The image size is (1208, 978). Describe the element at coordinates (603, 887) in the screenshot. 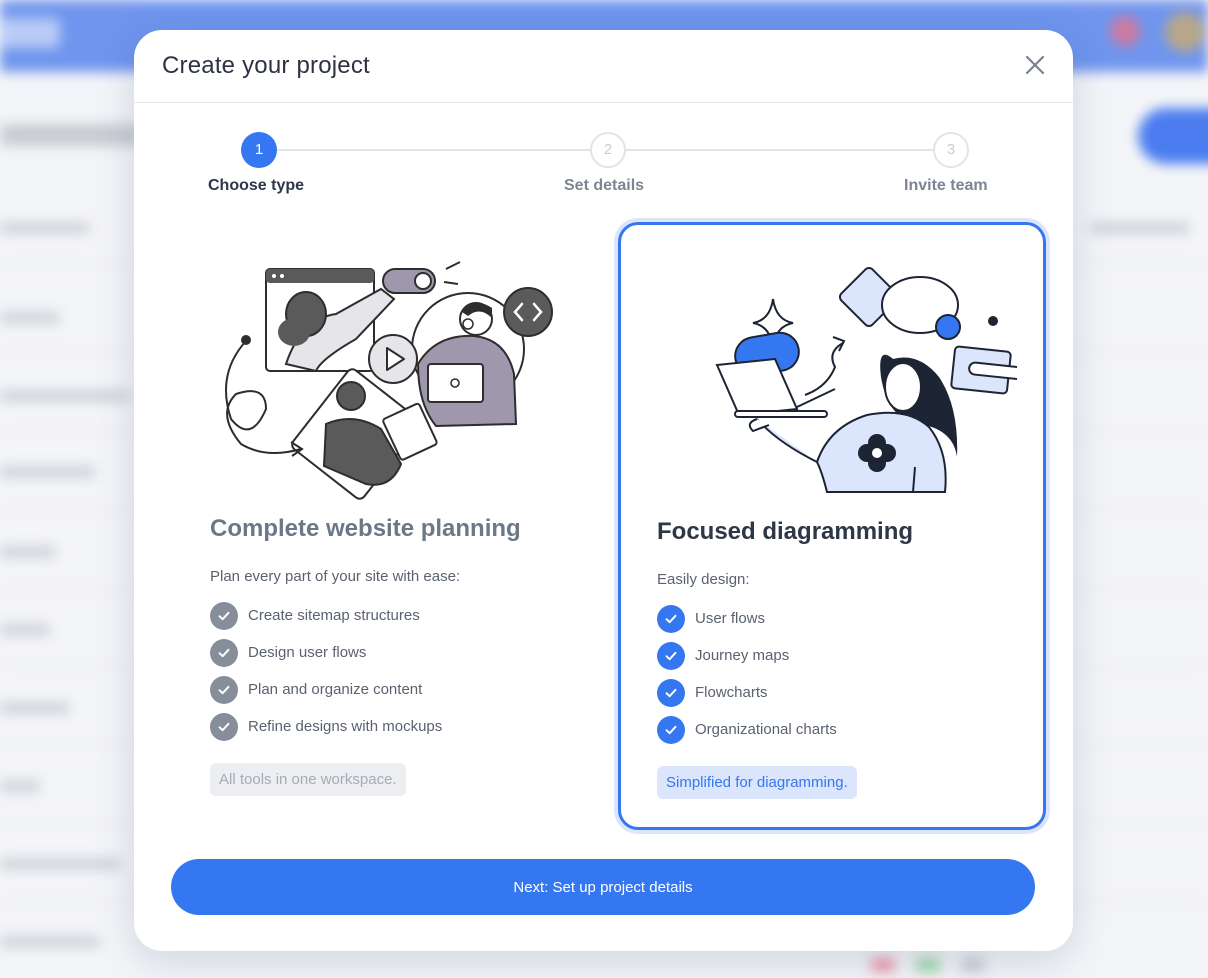

I see `next-button: Next: Set up project details` at that location.